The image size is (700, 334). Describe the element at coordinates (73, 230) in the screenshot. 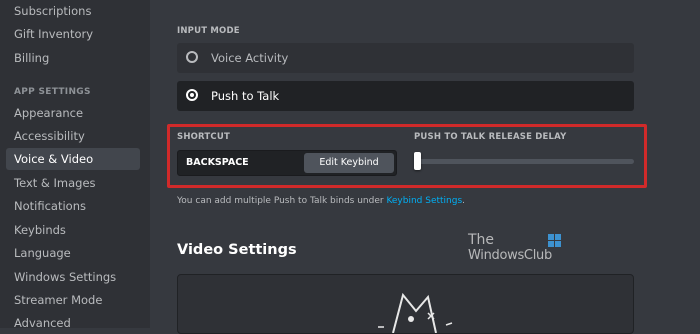

I see `sidebar-item-keybinds: Keybinds` at that location.